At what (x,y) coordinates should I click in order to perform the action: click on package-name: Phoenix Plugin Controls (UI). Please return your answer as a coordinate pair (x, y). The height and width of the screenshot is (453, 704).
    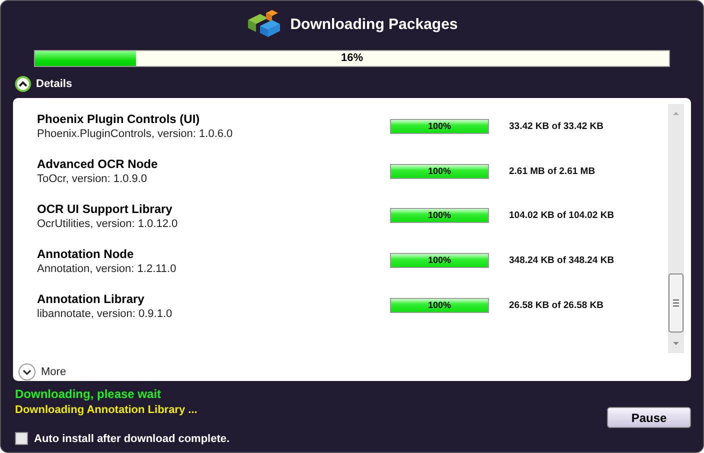
    Looking at the image, I should click on (119, 119).